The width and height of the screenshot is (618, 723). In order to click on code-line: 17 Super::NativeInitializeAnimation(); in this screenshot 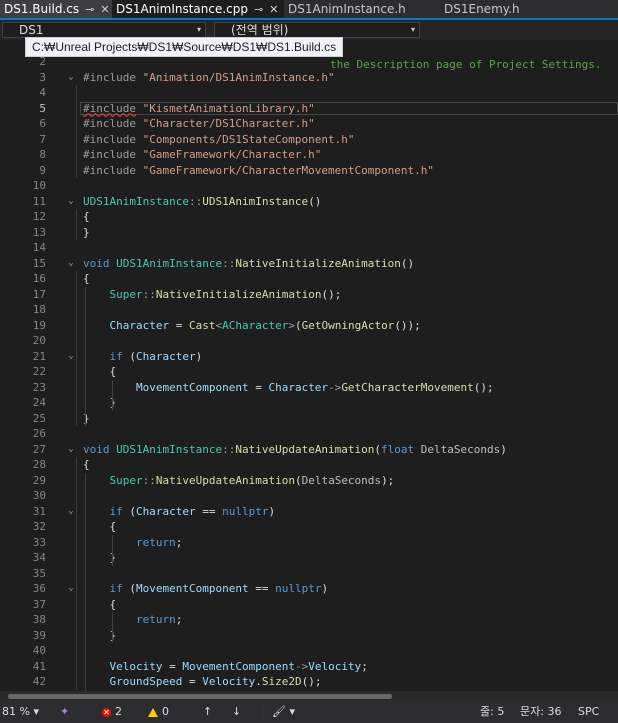, I will do `click(309, 295)`.